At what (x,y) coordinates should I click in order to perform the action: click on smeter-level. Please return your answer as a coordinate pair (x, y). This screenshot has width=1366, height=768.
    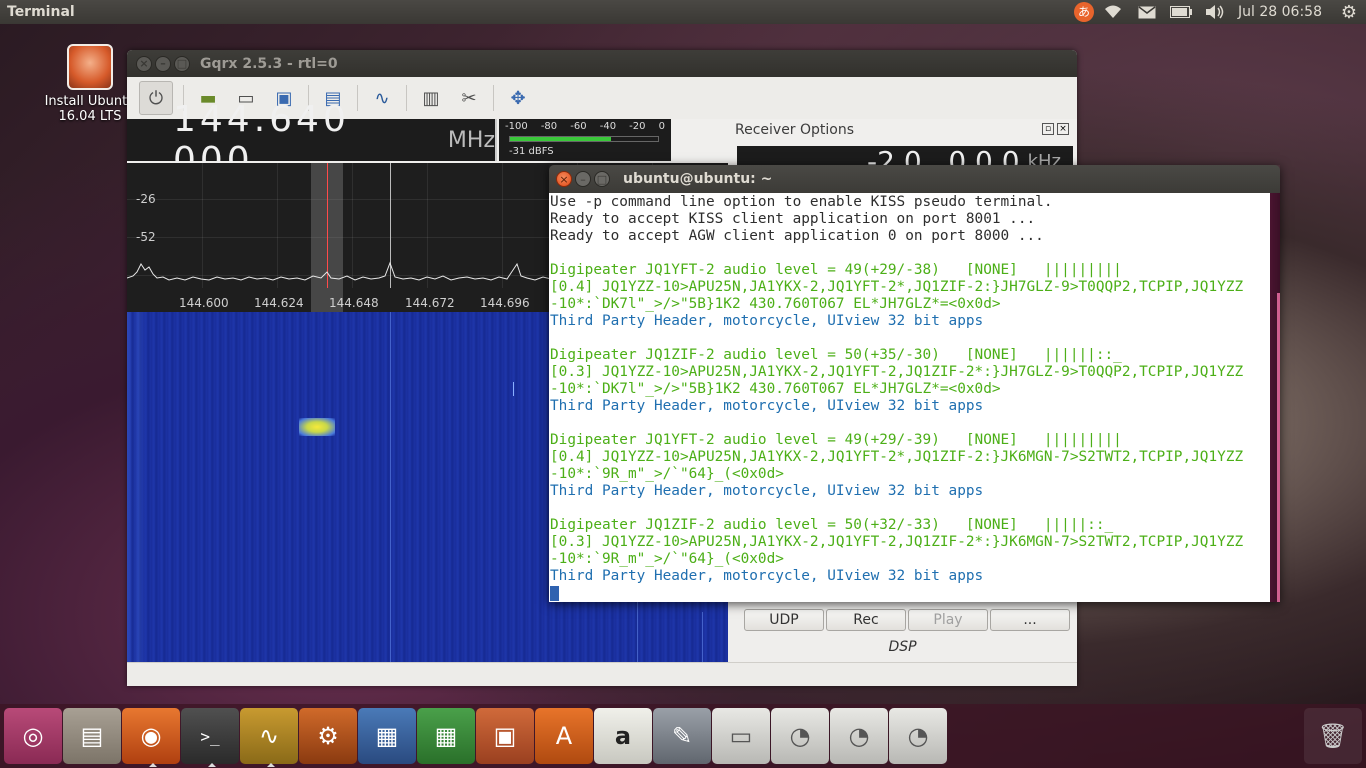
    Looking at the image, I should click on (560, 139).